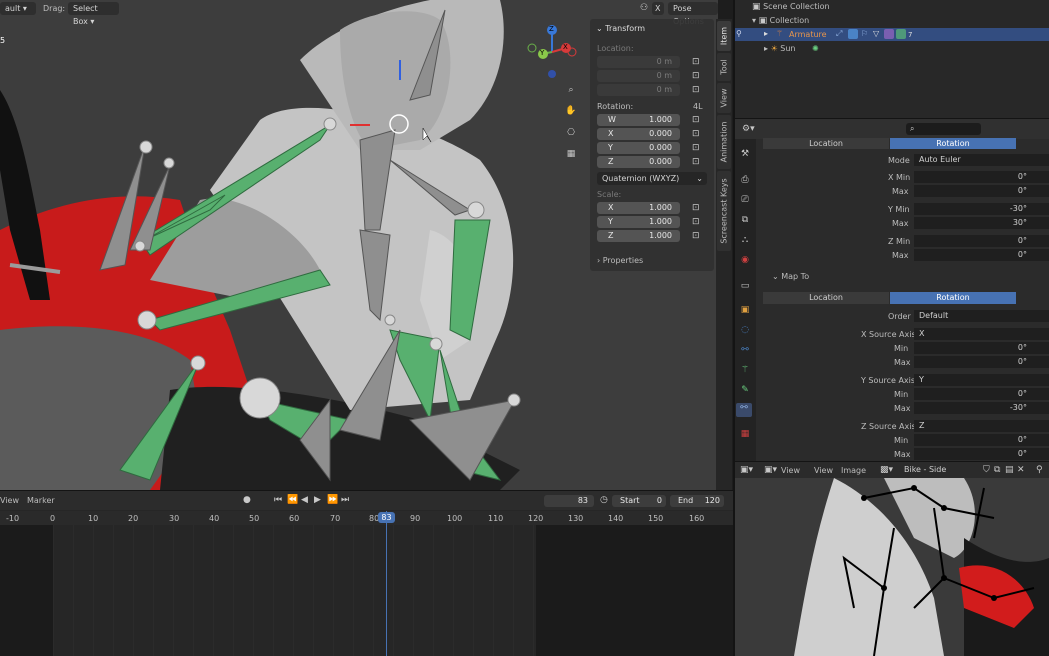 This screenshot has width=1049, height=656. Describe the element at coordinates (18, 8) in the screenshot. I see `mode-select: ault ▾` at that location.